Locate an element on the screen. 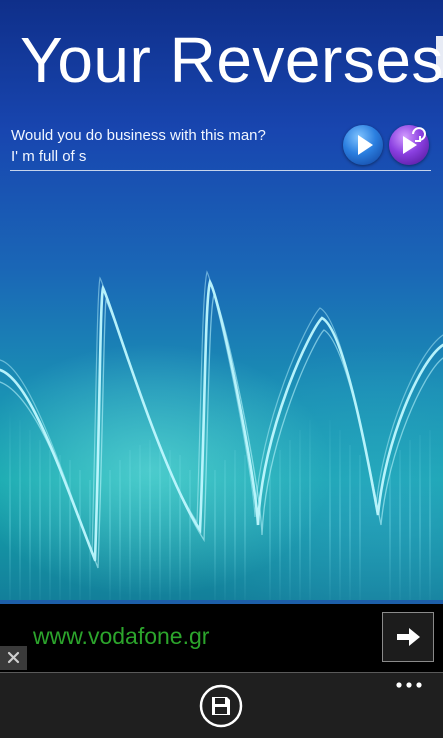  play-icon is located at coordinates (365, 145).